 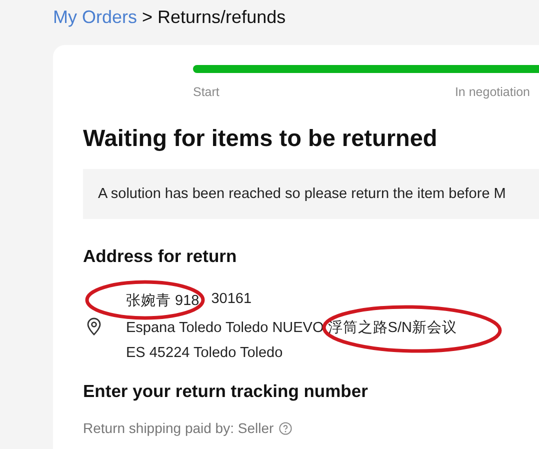 What do you see at coordinates (205, 353) in the screenshot?
I see `address-line: ES 45224 Toledo Toledo` at bounding box center [205, 353].